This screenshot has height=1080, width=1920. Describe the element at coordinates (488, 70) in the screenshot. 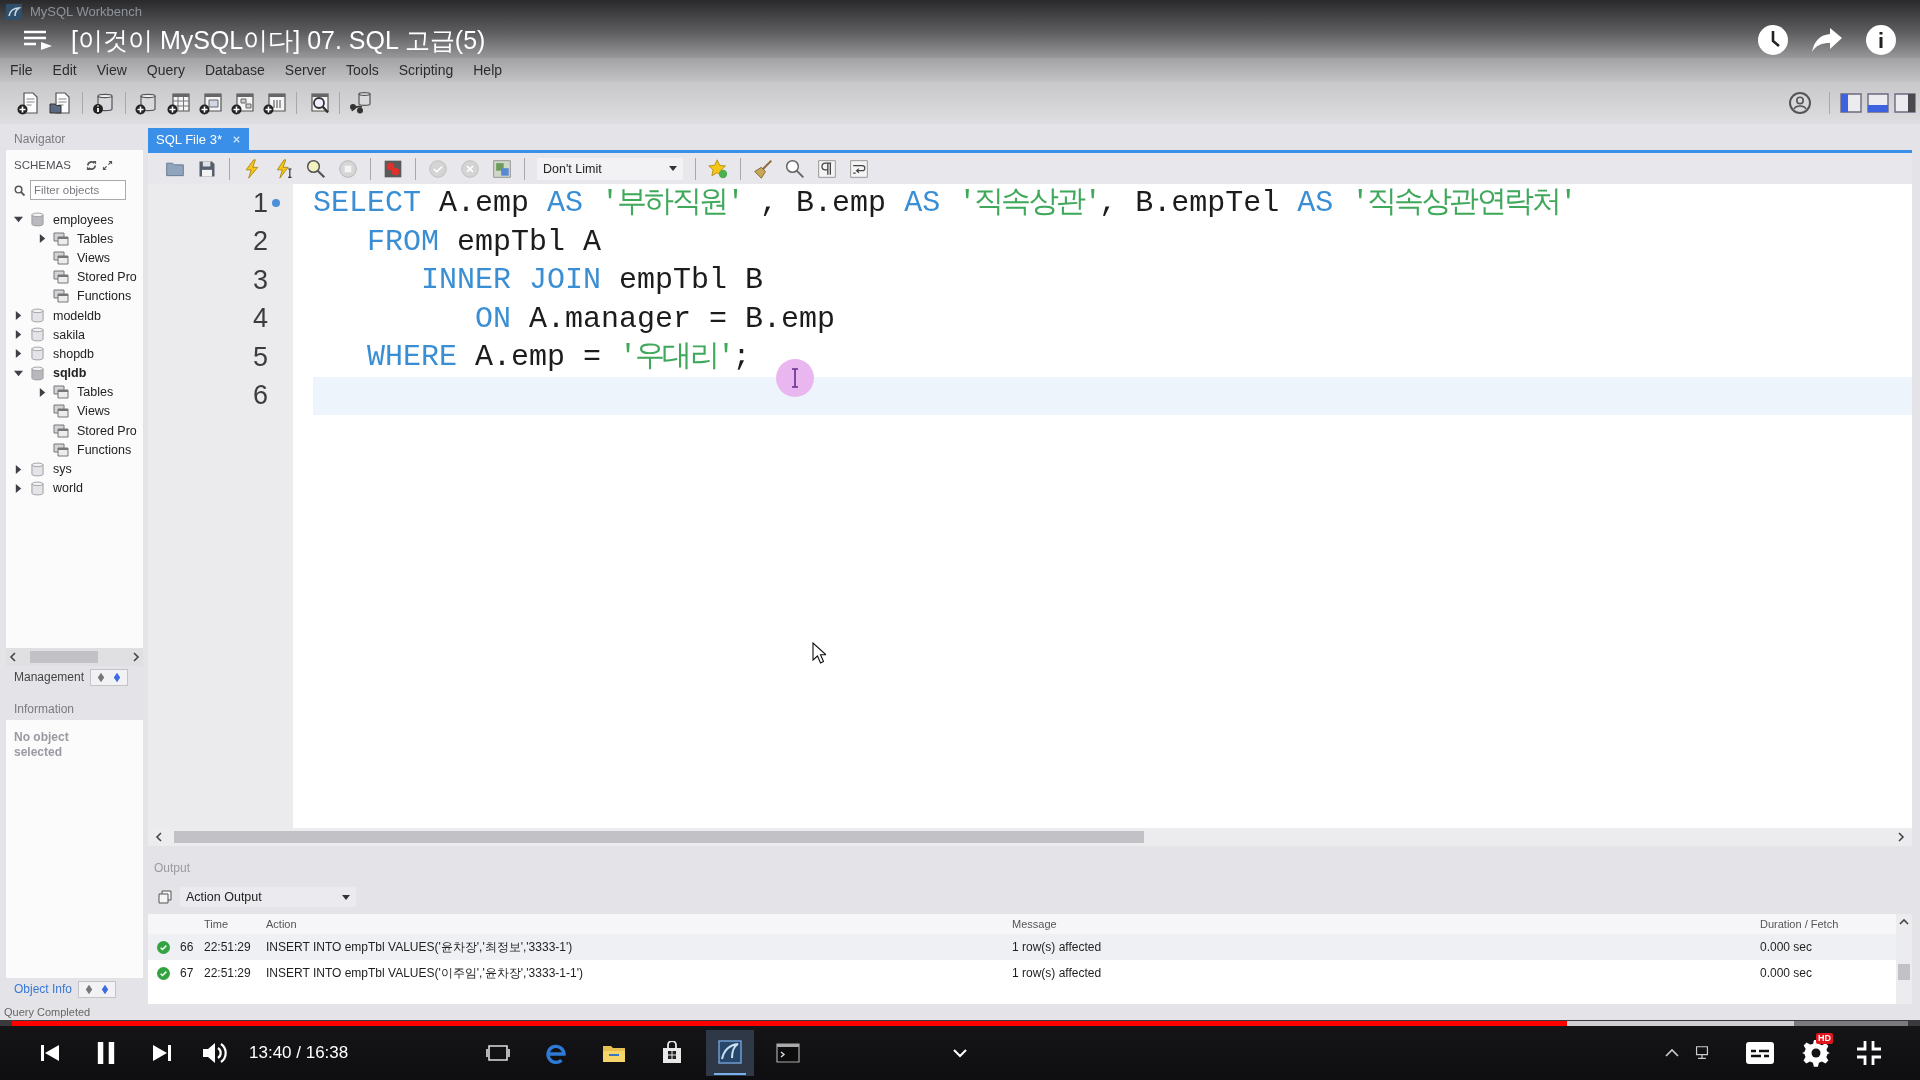

I see `menu-item: Help` at that location.